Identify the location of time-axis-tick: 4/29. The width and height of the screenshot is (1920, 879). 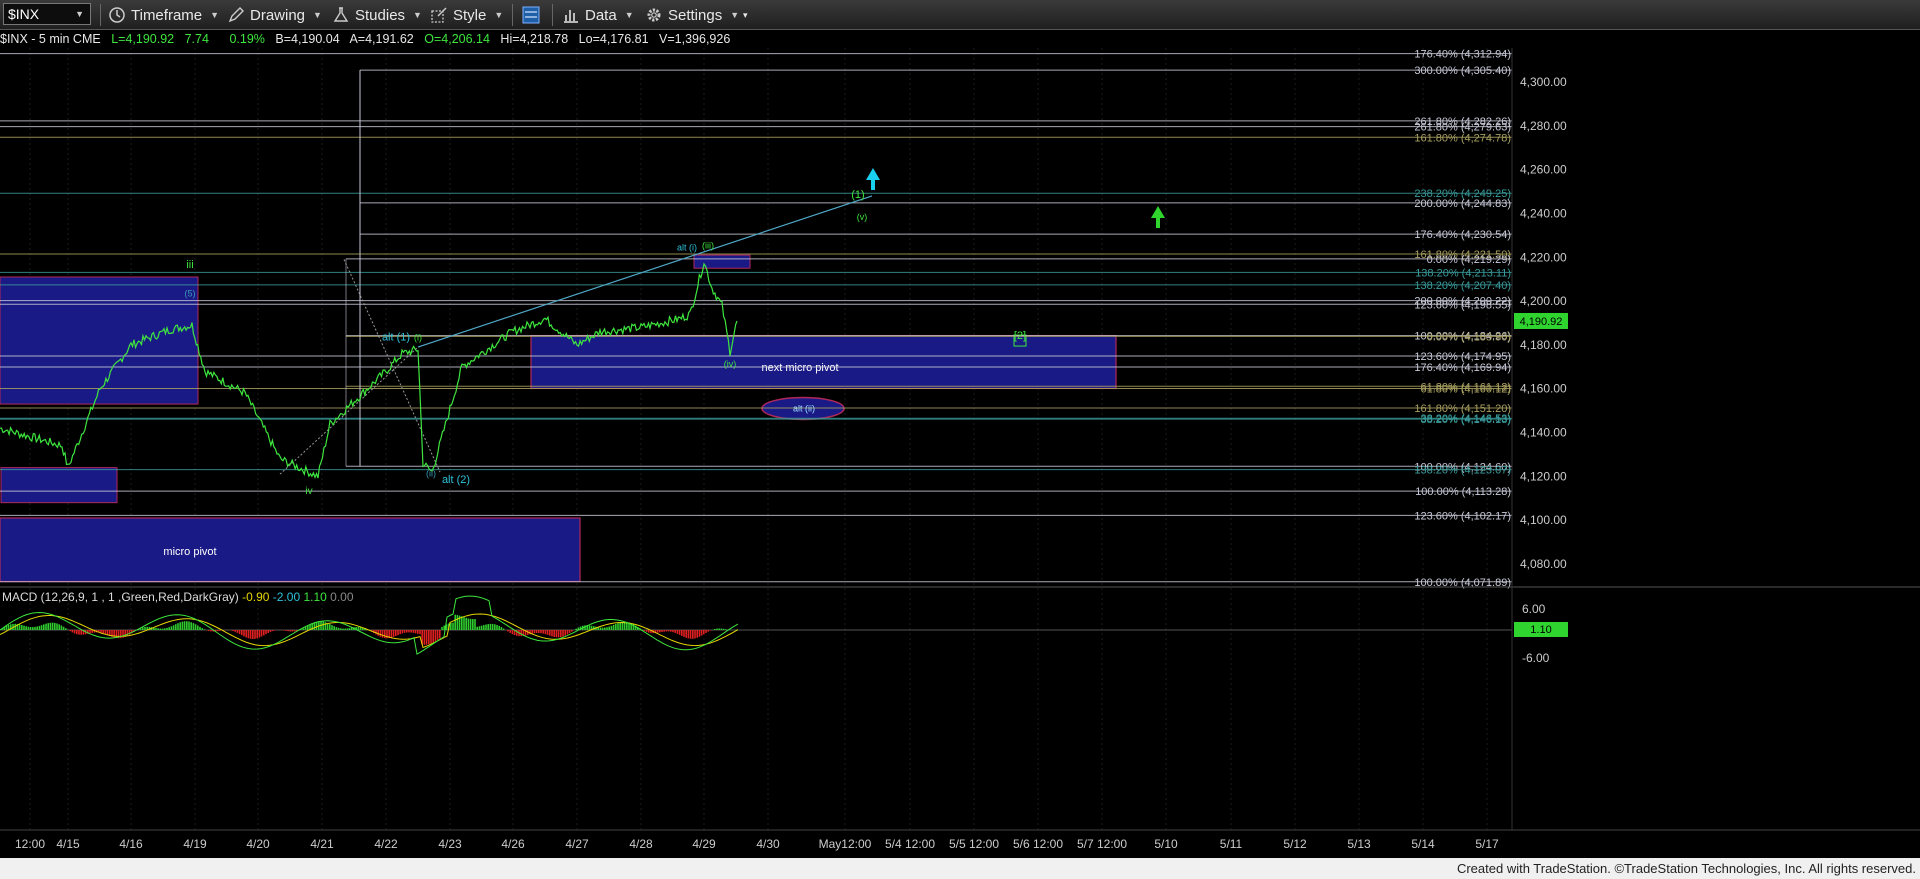
(704, 844).